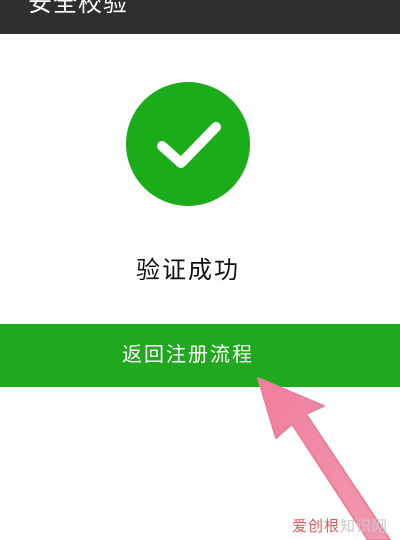 The width and height of the screenshot is (400, 540). I want to click on header-bar: 安全校验, so click(200, 17).